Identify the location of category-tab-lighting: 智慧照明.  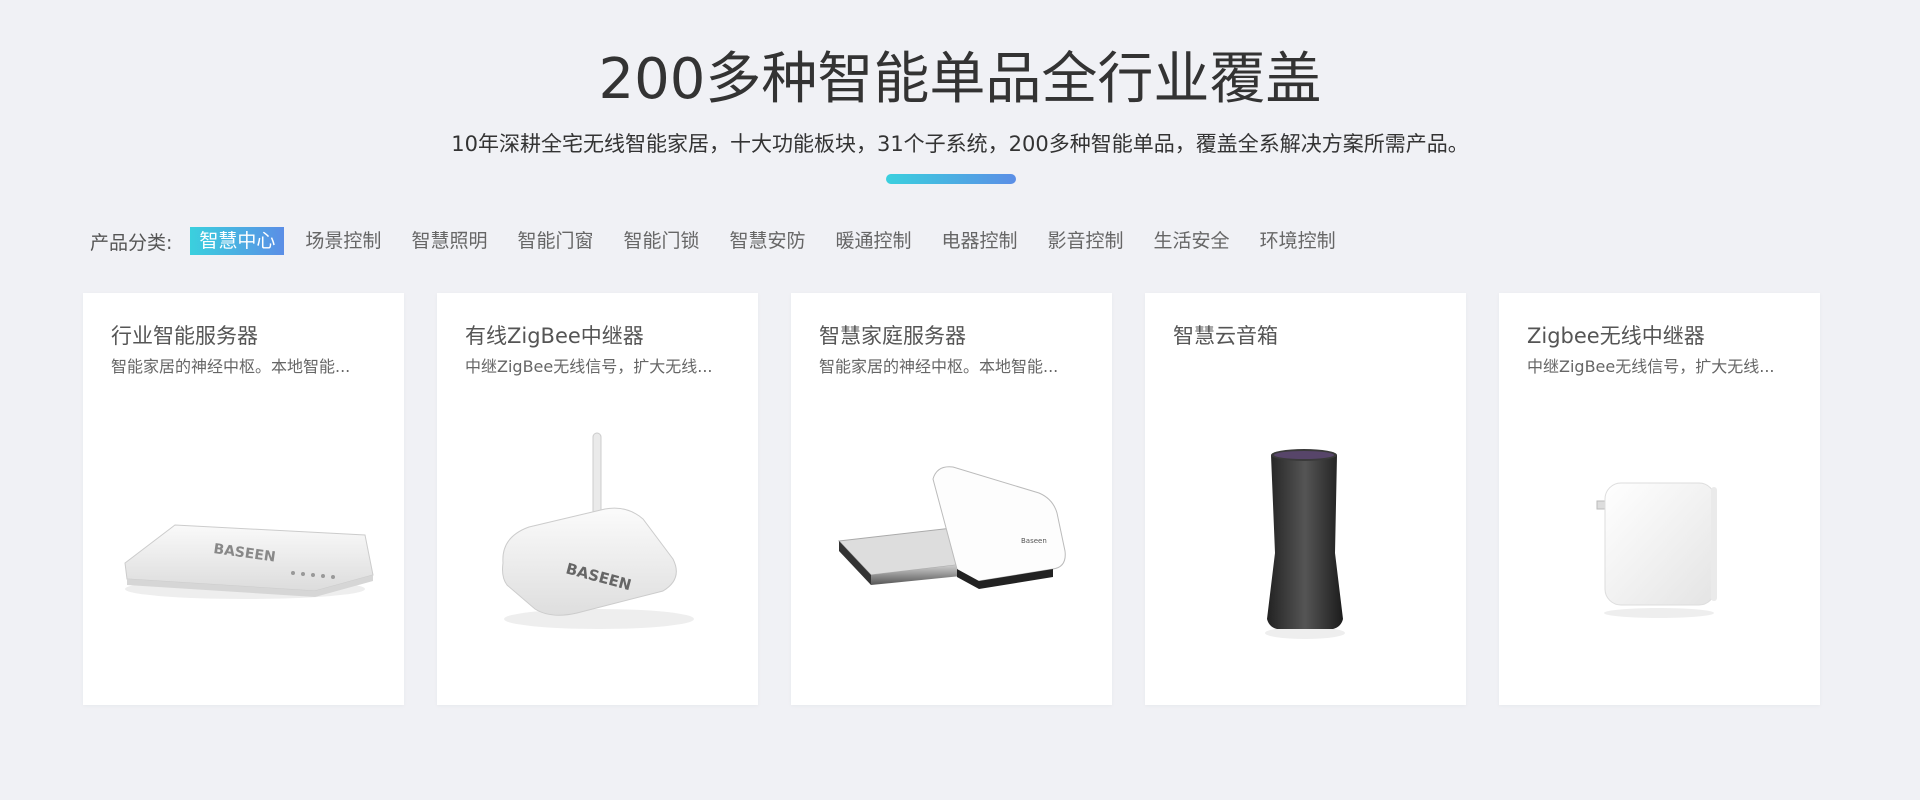
(449, 241).